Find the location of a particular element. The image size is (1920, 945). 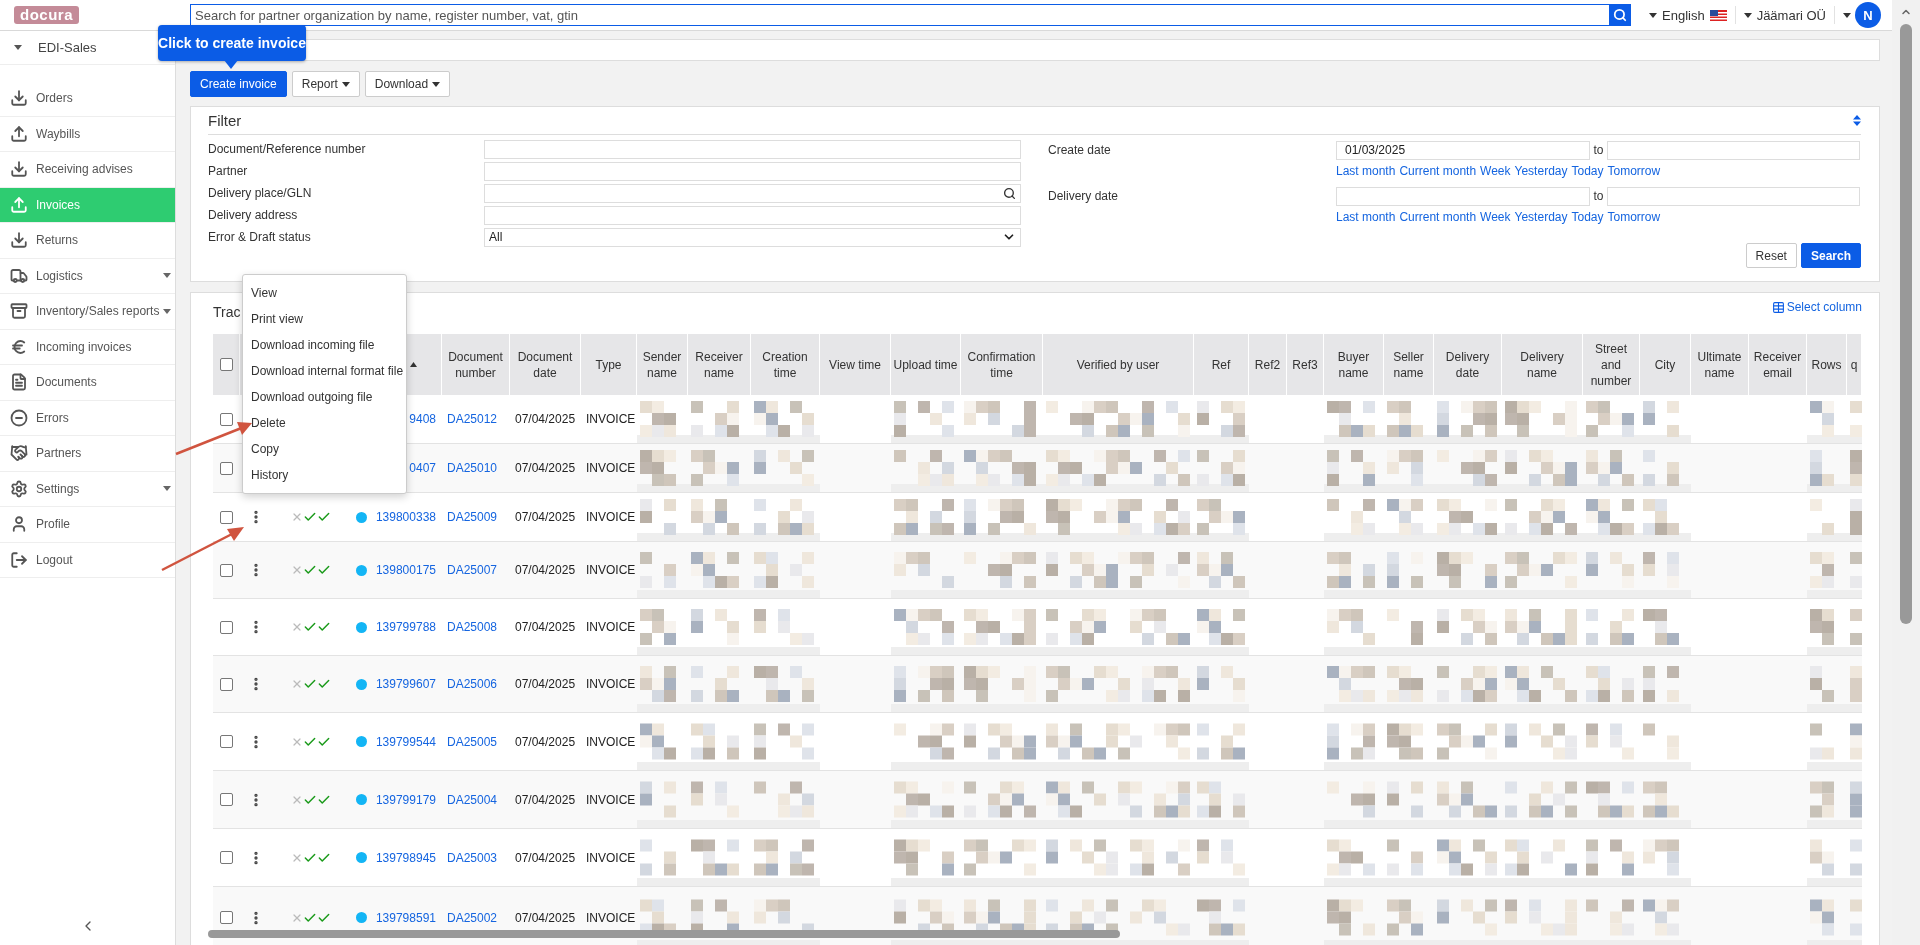

tracking-number-link: 0407 is located at coordinates (422, 468).